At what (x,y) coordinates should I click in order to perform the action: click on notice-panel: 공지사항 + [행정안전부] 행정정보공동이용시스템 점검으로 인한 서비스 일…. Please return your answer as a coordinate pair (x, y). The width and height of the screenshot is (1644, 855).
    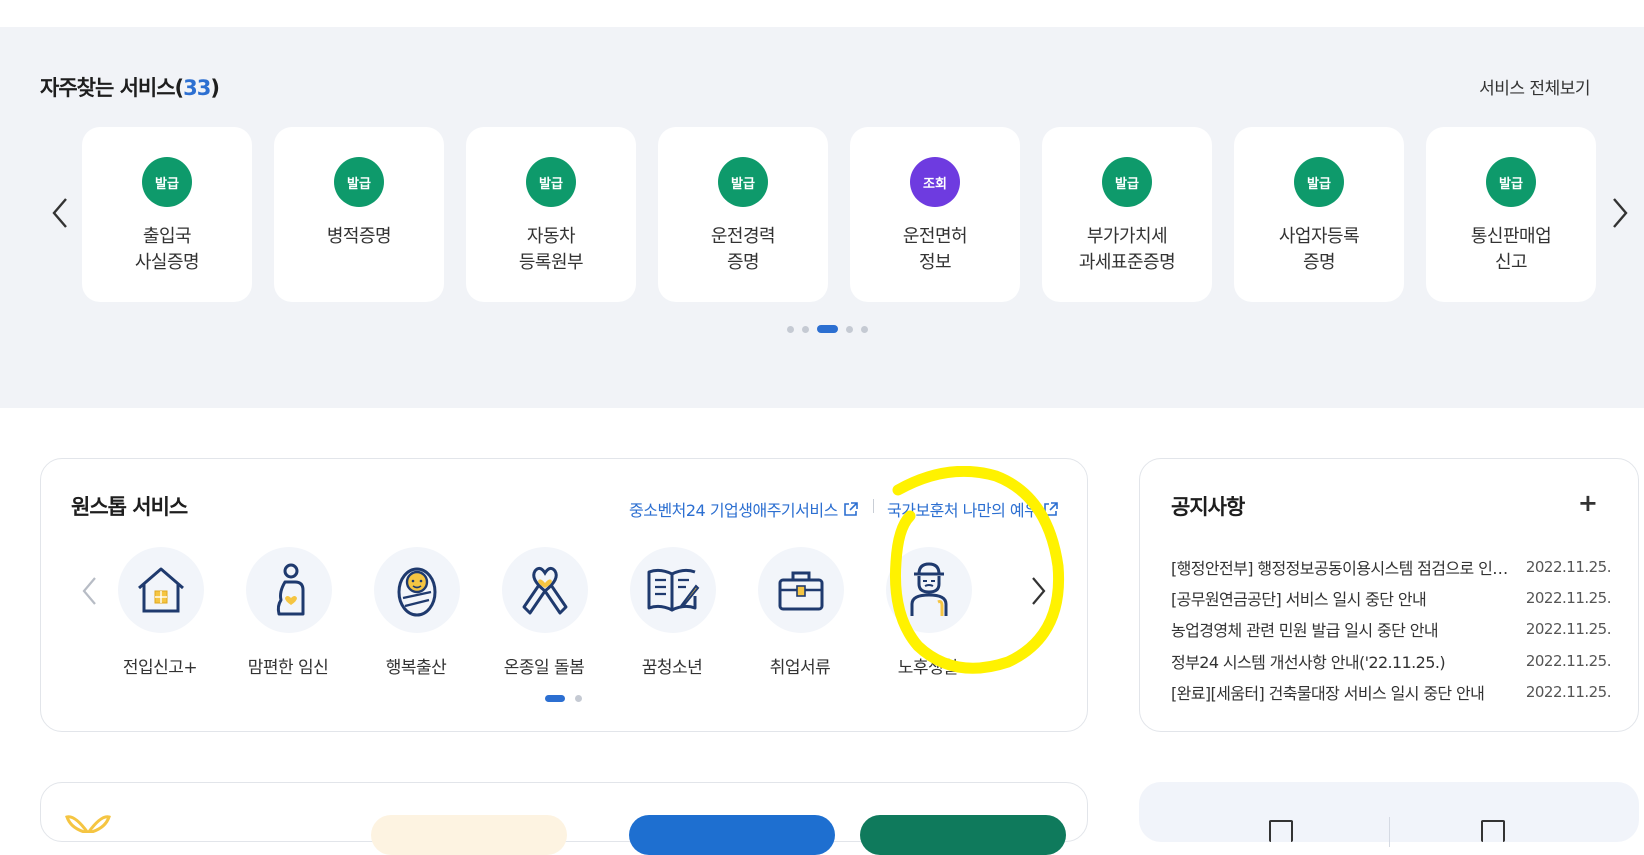
    Looking at the image, I should click on (1389, 595).